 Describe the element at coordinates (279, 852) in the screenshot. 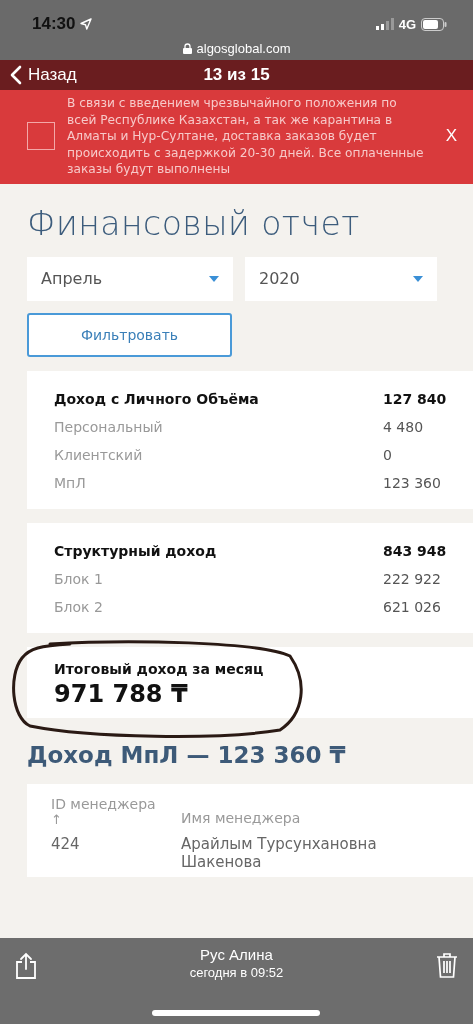

I see `table-cell-text: Арайлым Турсунхановна Шакенова` at that location.